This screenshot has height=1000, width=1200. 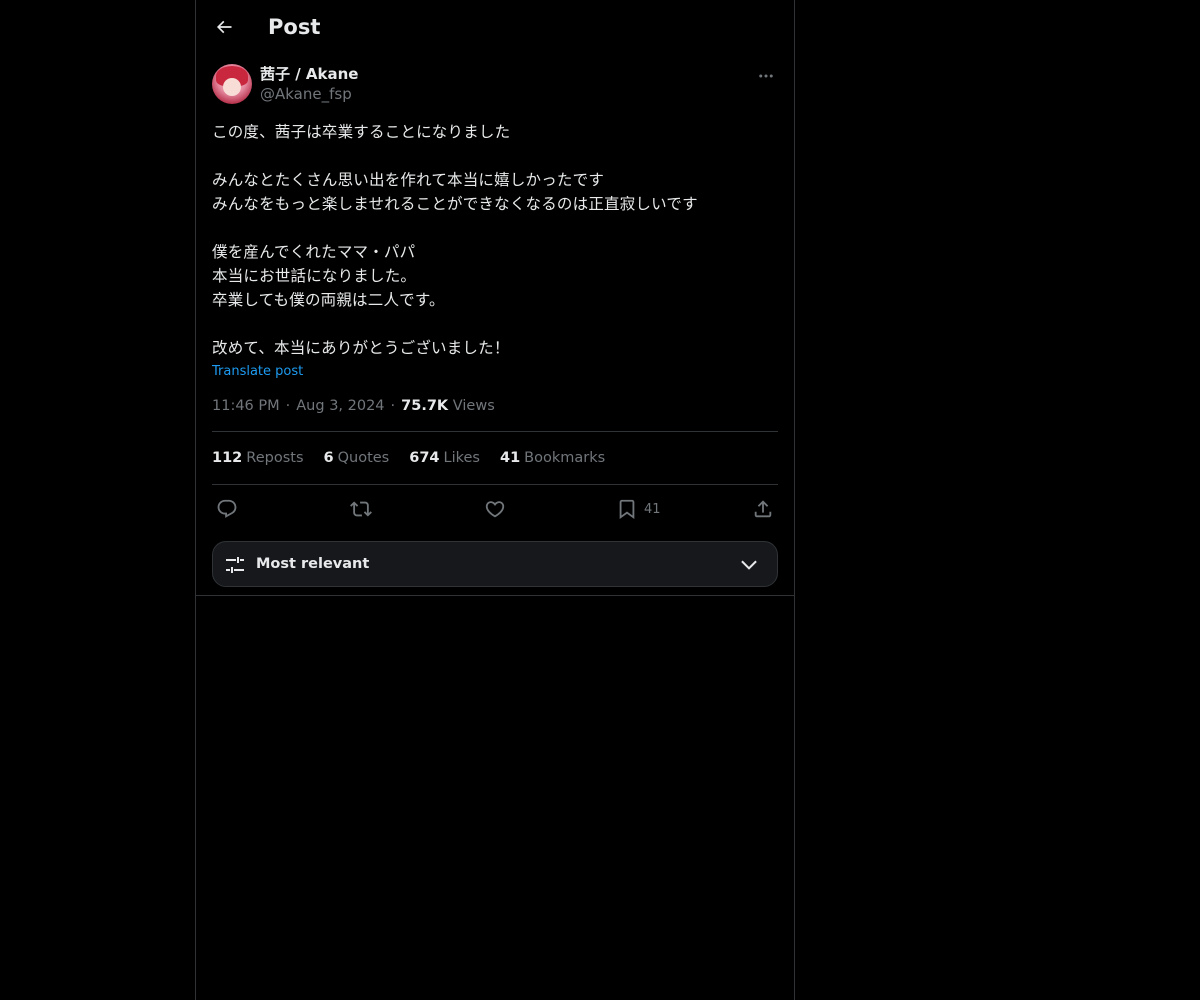 I want to click on back-button, so click(x=224, y=27).